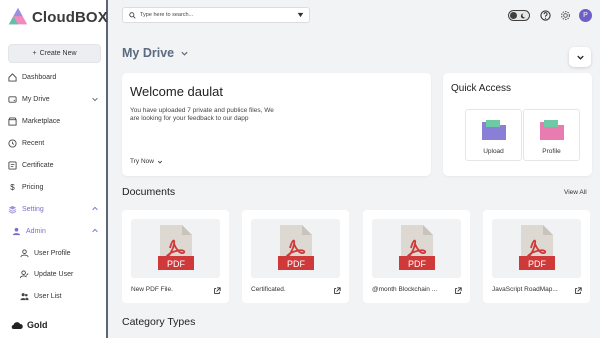  I want to click on cloud-icon, so click(17, 325).